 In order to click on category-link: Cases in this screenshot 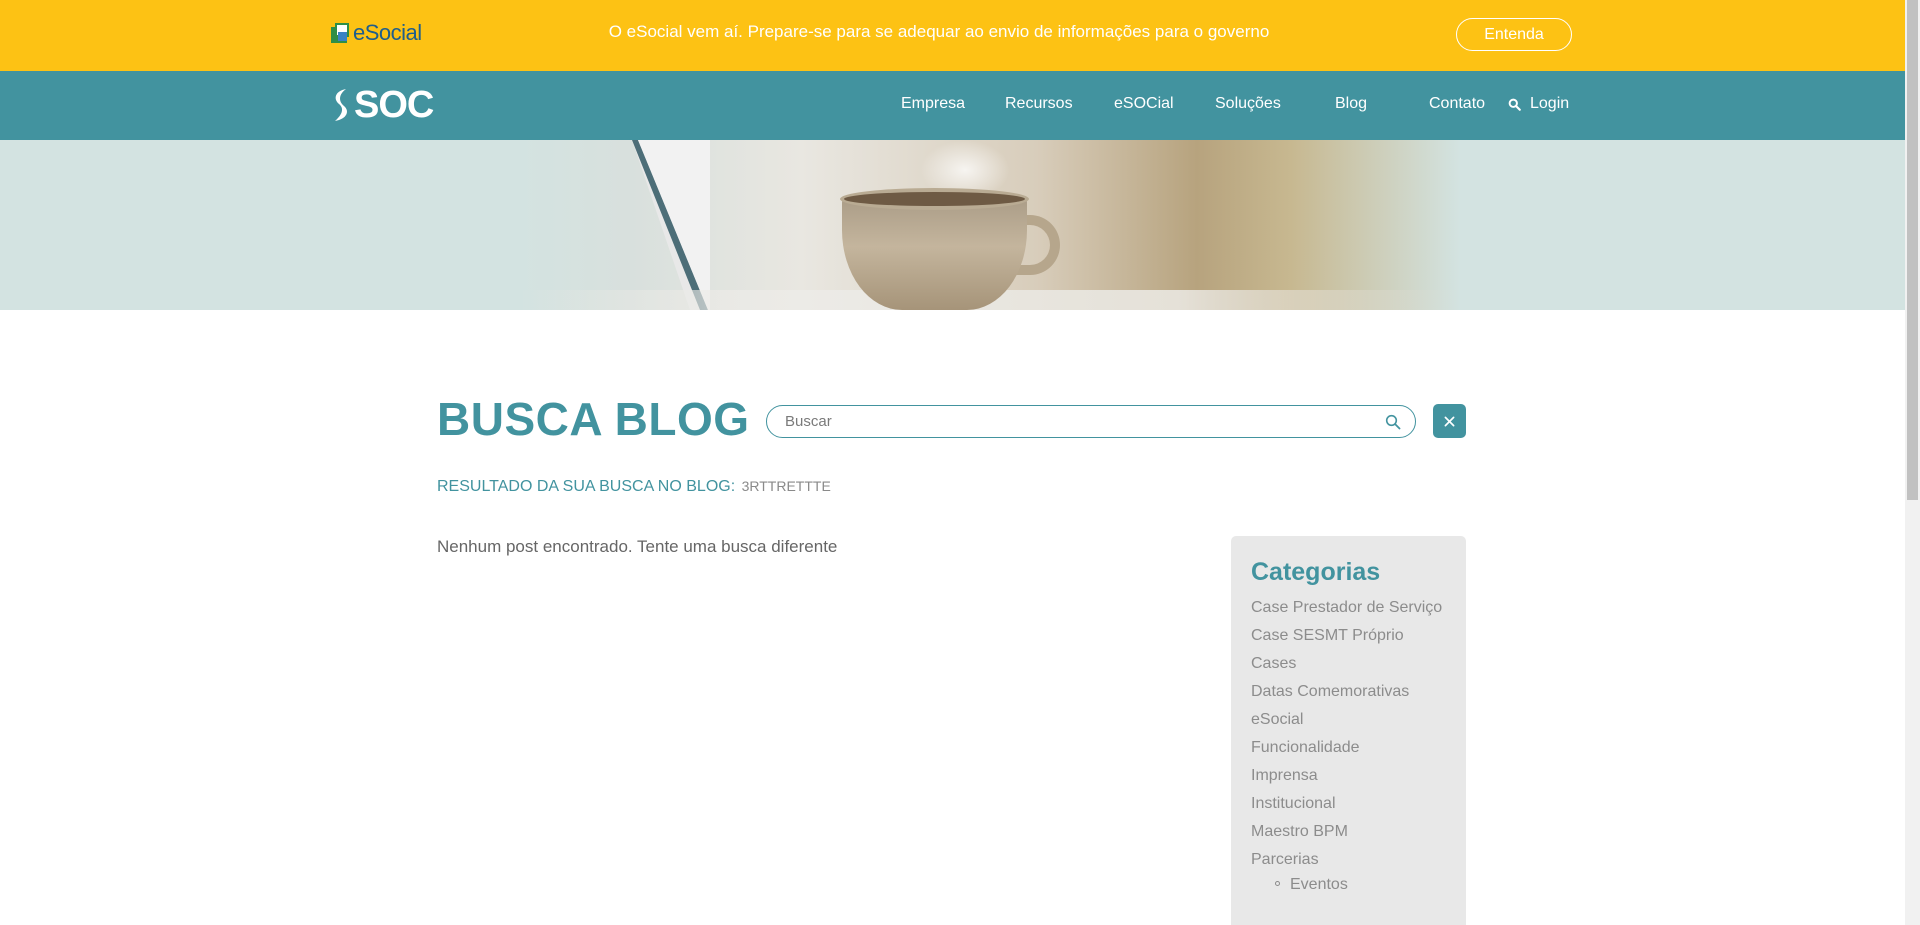, I will do `click(1353, 663)`.